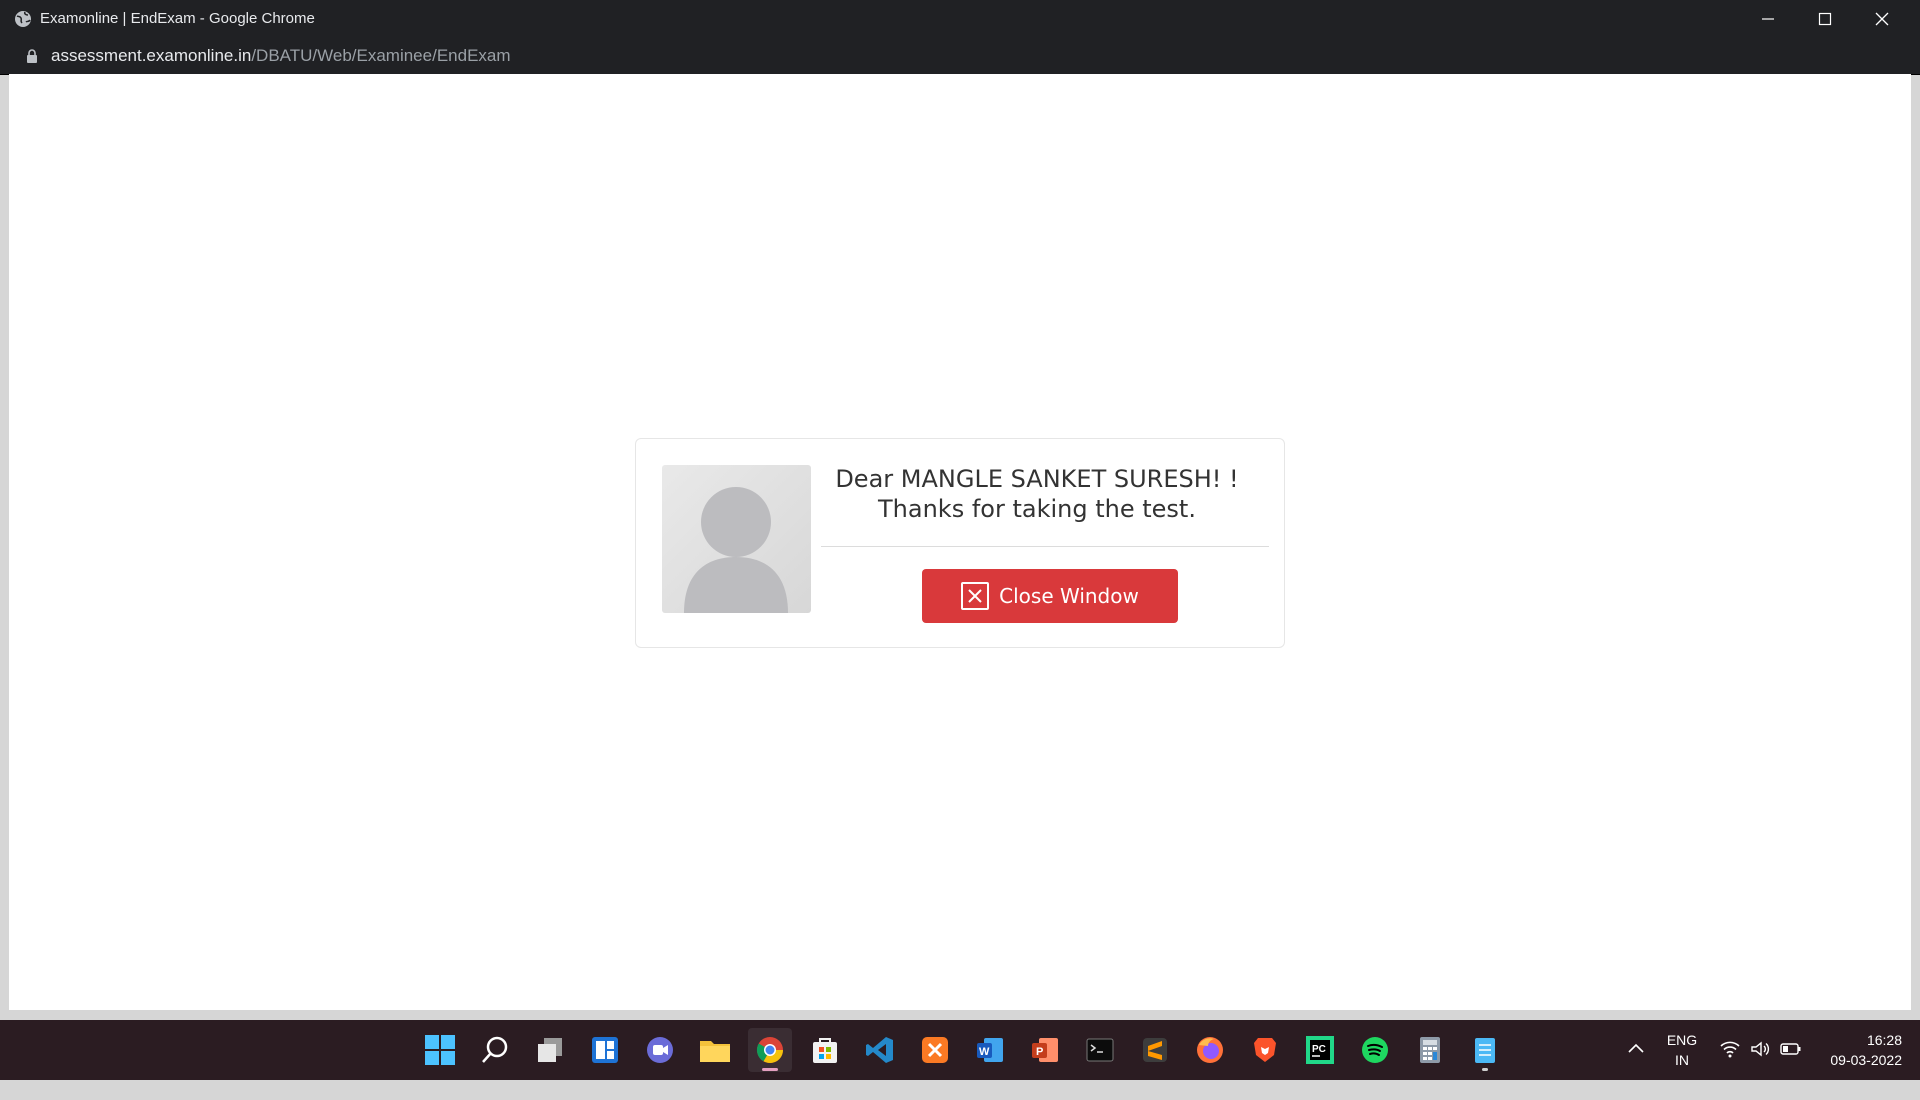 This screenshot has height=1100, width=1920. I want to click on taskbar-apps: W P PC, so click(962, 1050).